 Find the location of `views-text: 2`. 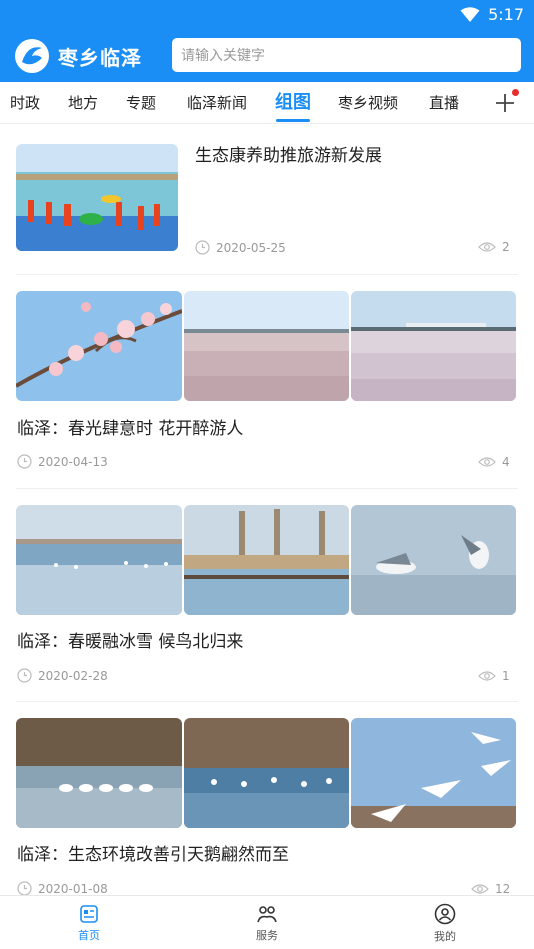

views-text: 2 is located at coordinates (506, 247).